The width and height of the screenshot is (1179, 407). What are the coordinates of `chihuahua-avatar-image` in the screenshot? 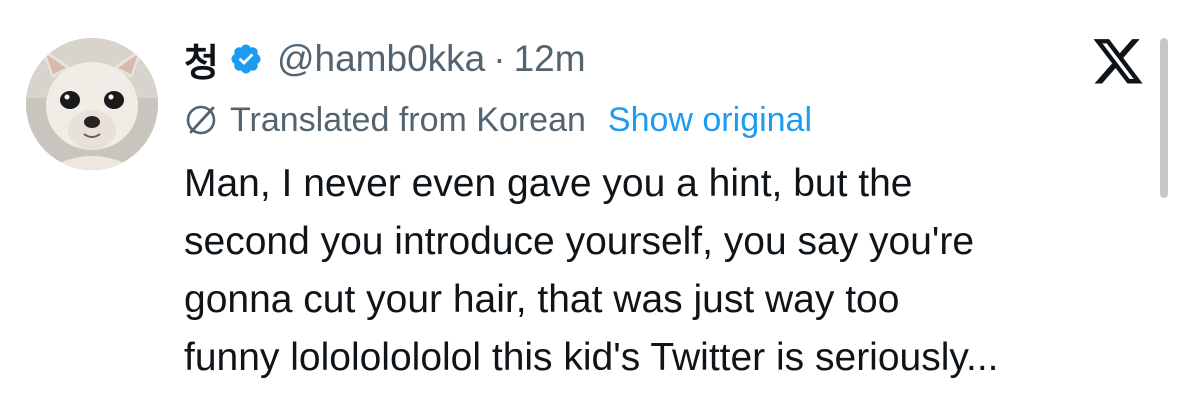 It's located at (92, 104).